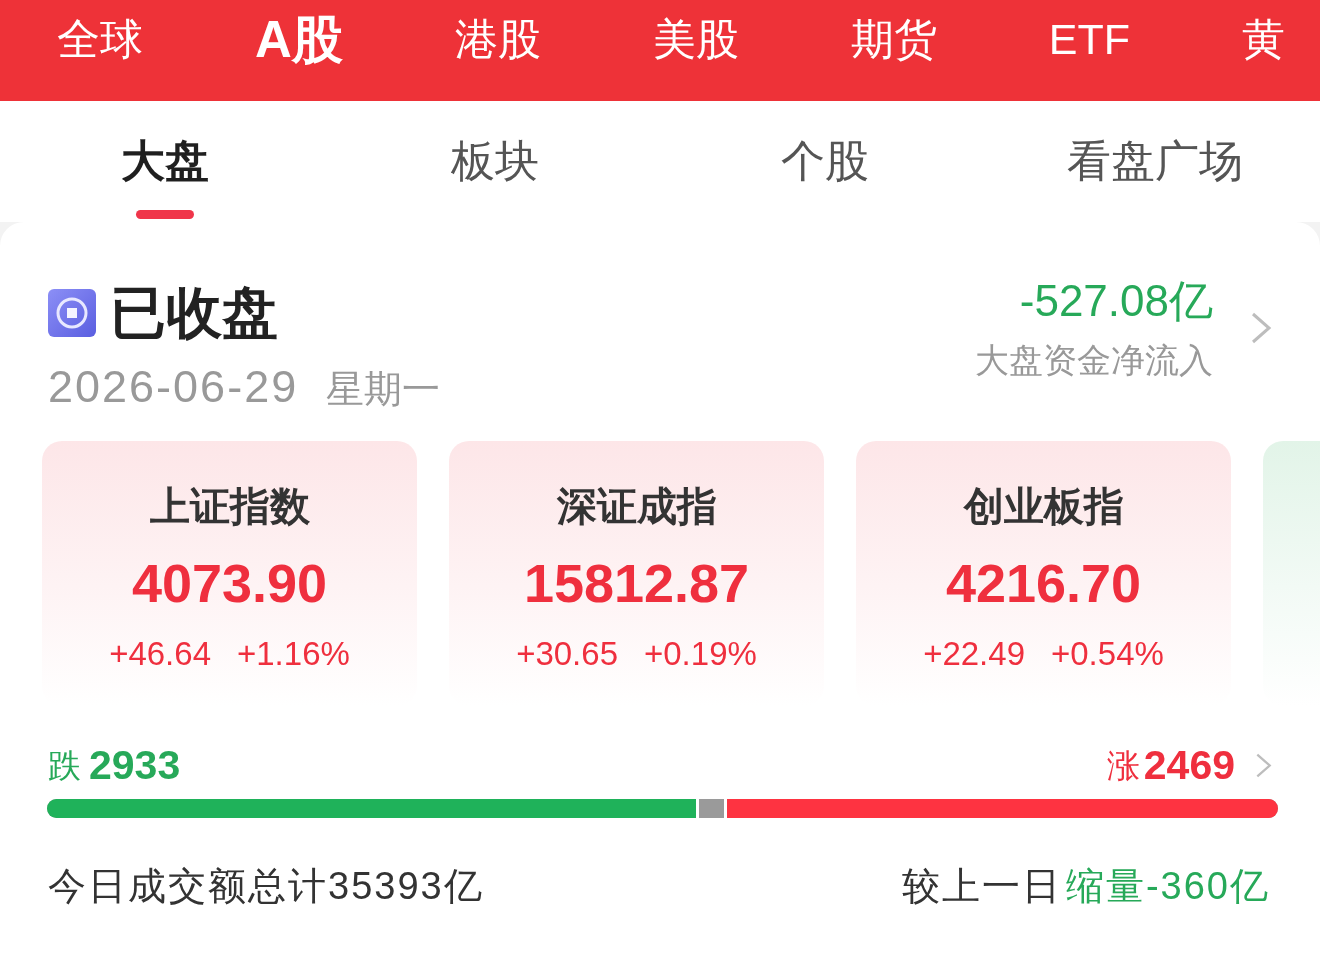 Image resolution: width=1320 pixels, height=961 pixels. What do you see at coordinates (229, 583) in the screenshot?
I see `index-value: 4073.90` at bounding box center [229, 583].